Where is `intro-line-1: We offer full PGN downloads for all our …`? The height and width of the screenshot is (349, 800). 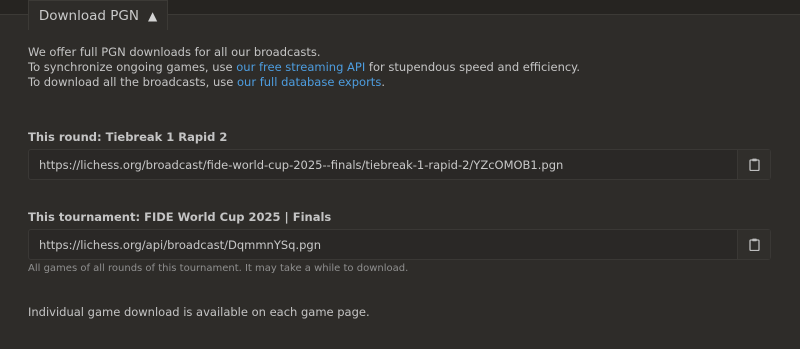 intro-line-1: We offer full PGN downloads for all our … is located at coordinates (174, 52).